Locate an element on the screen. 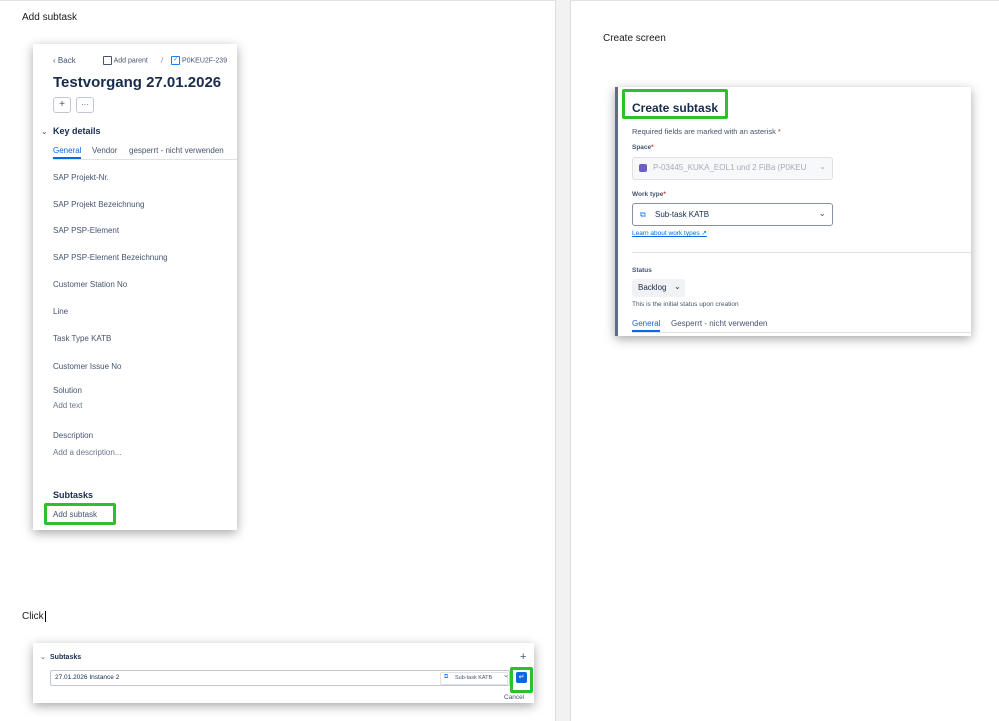 The width and height of the screenshot is (999, 721). column-divider is located at coordinates (563, 360).